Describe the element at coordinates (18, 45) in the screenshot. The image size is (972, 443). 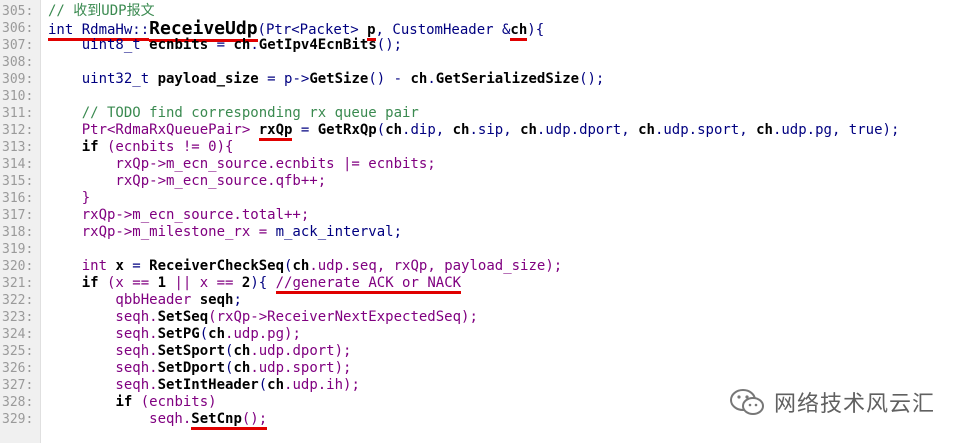
I see `line-number: 307:` at that location.